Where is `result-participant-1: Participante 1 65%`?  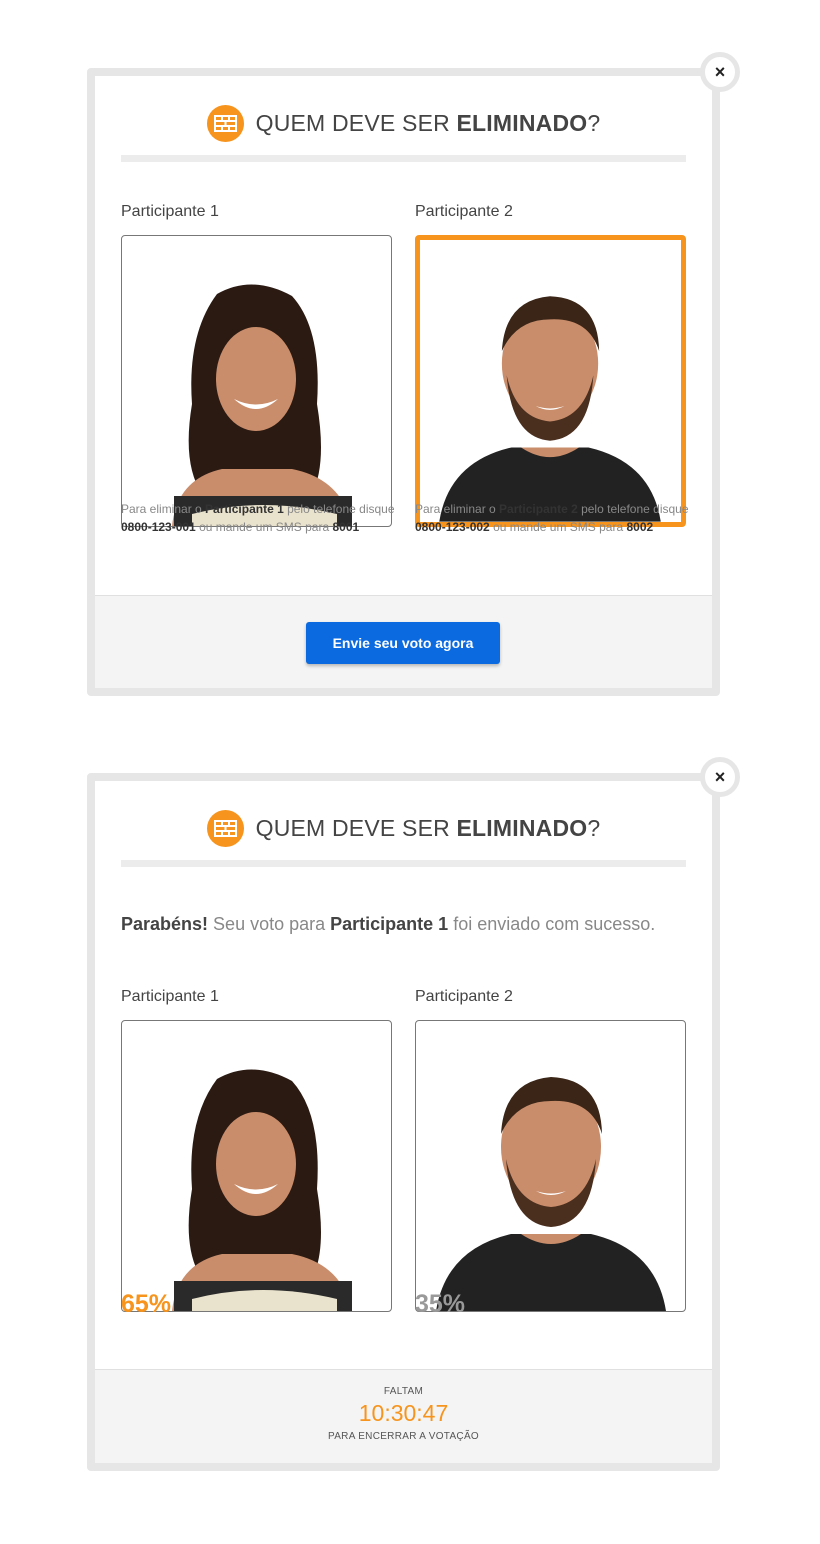 result-participant-1: Participante 1 65% is located at coordinates (256, 1153).